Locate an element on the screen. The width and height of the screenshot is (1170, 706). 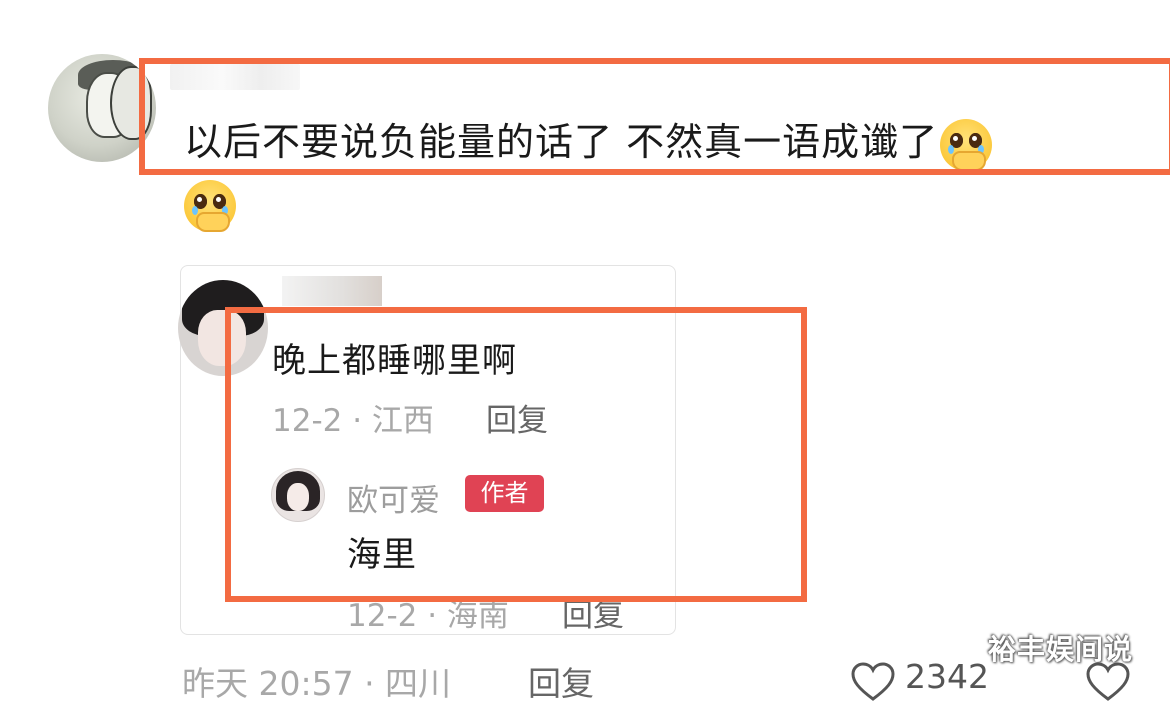
dislike-heart-icon is located at coordinates (1108, 682).